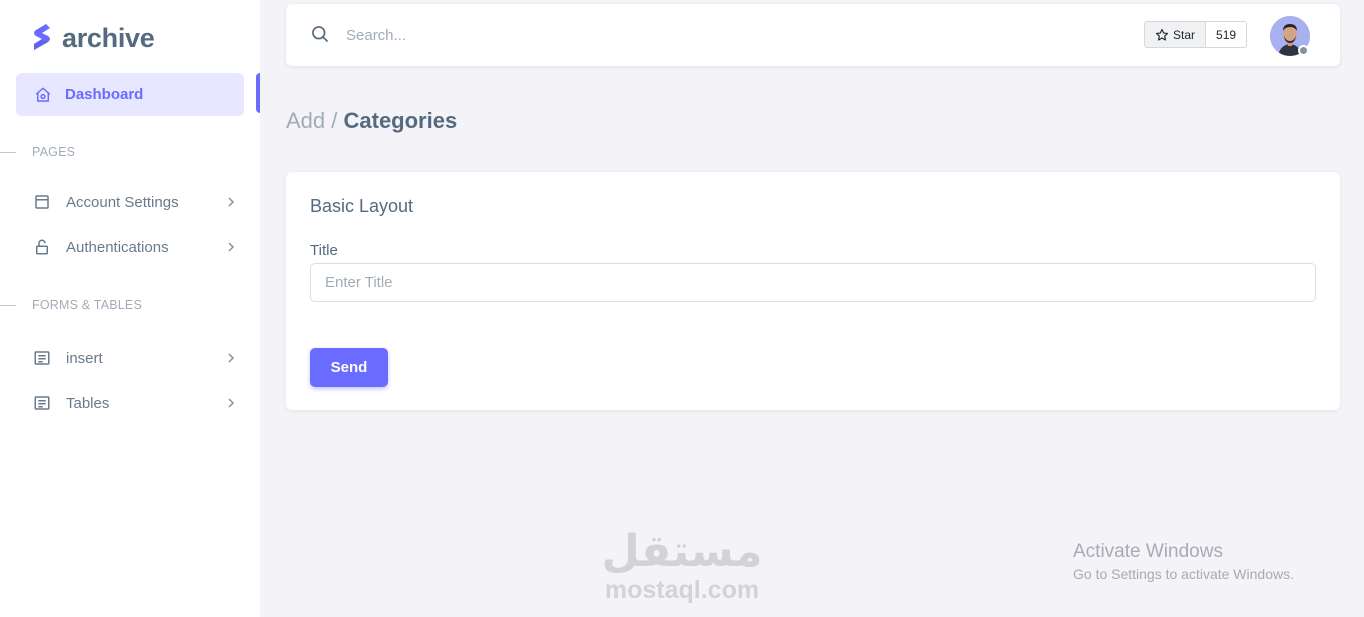 The image size is (1364, 617). What do you see at coordinates (1226, 34) in the screenshot?
I see `star-count: 519` at bounding box center [1226, 34].